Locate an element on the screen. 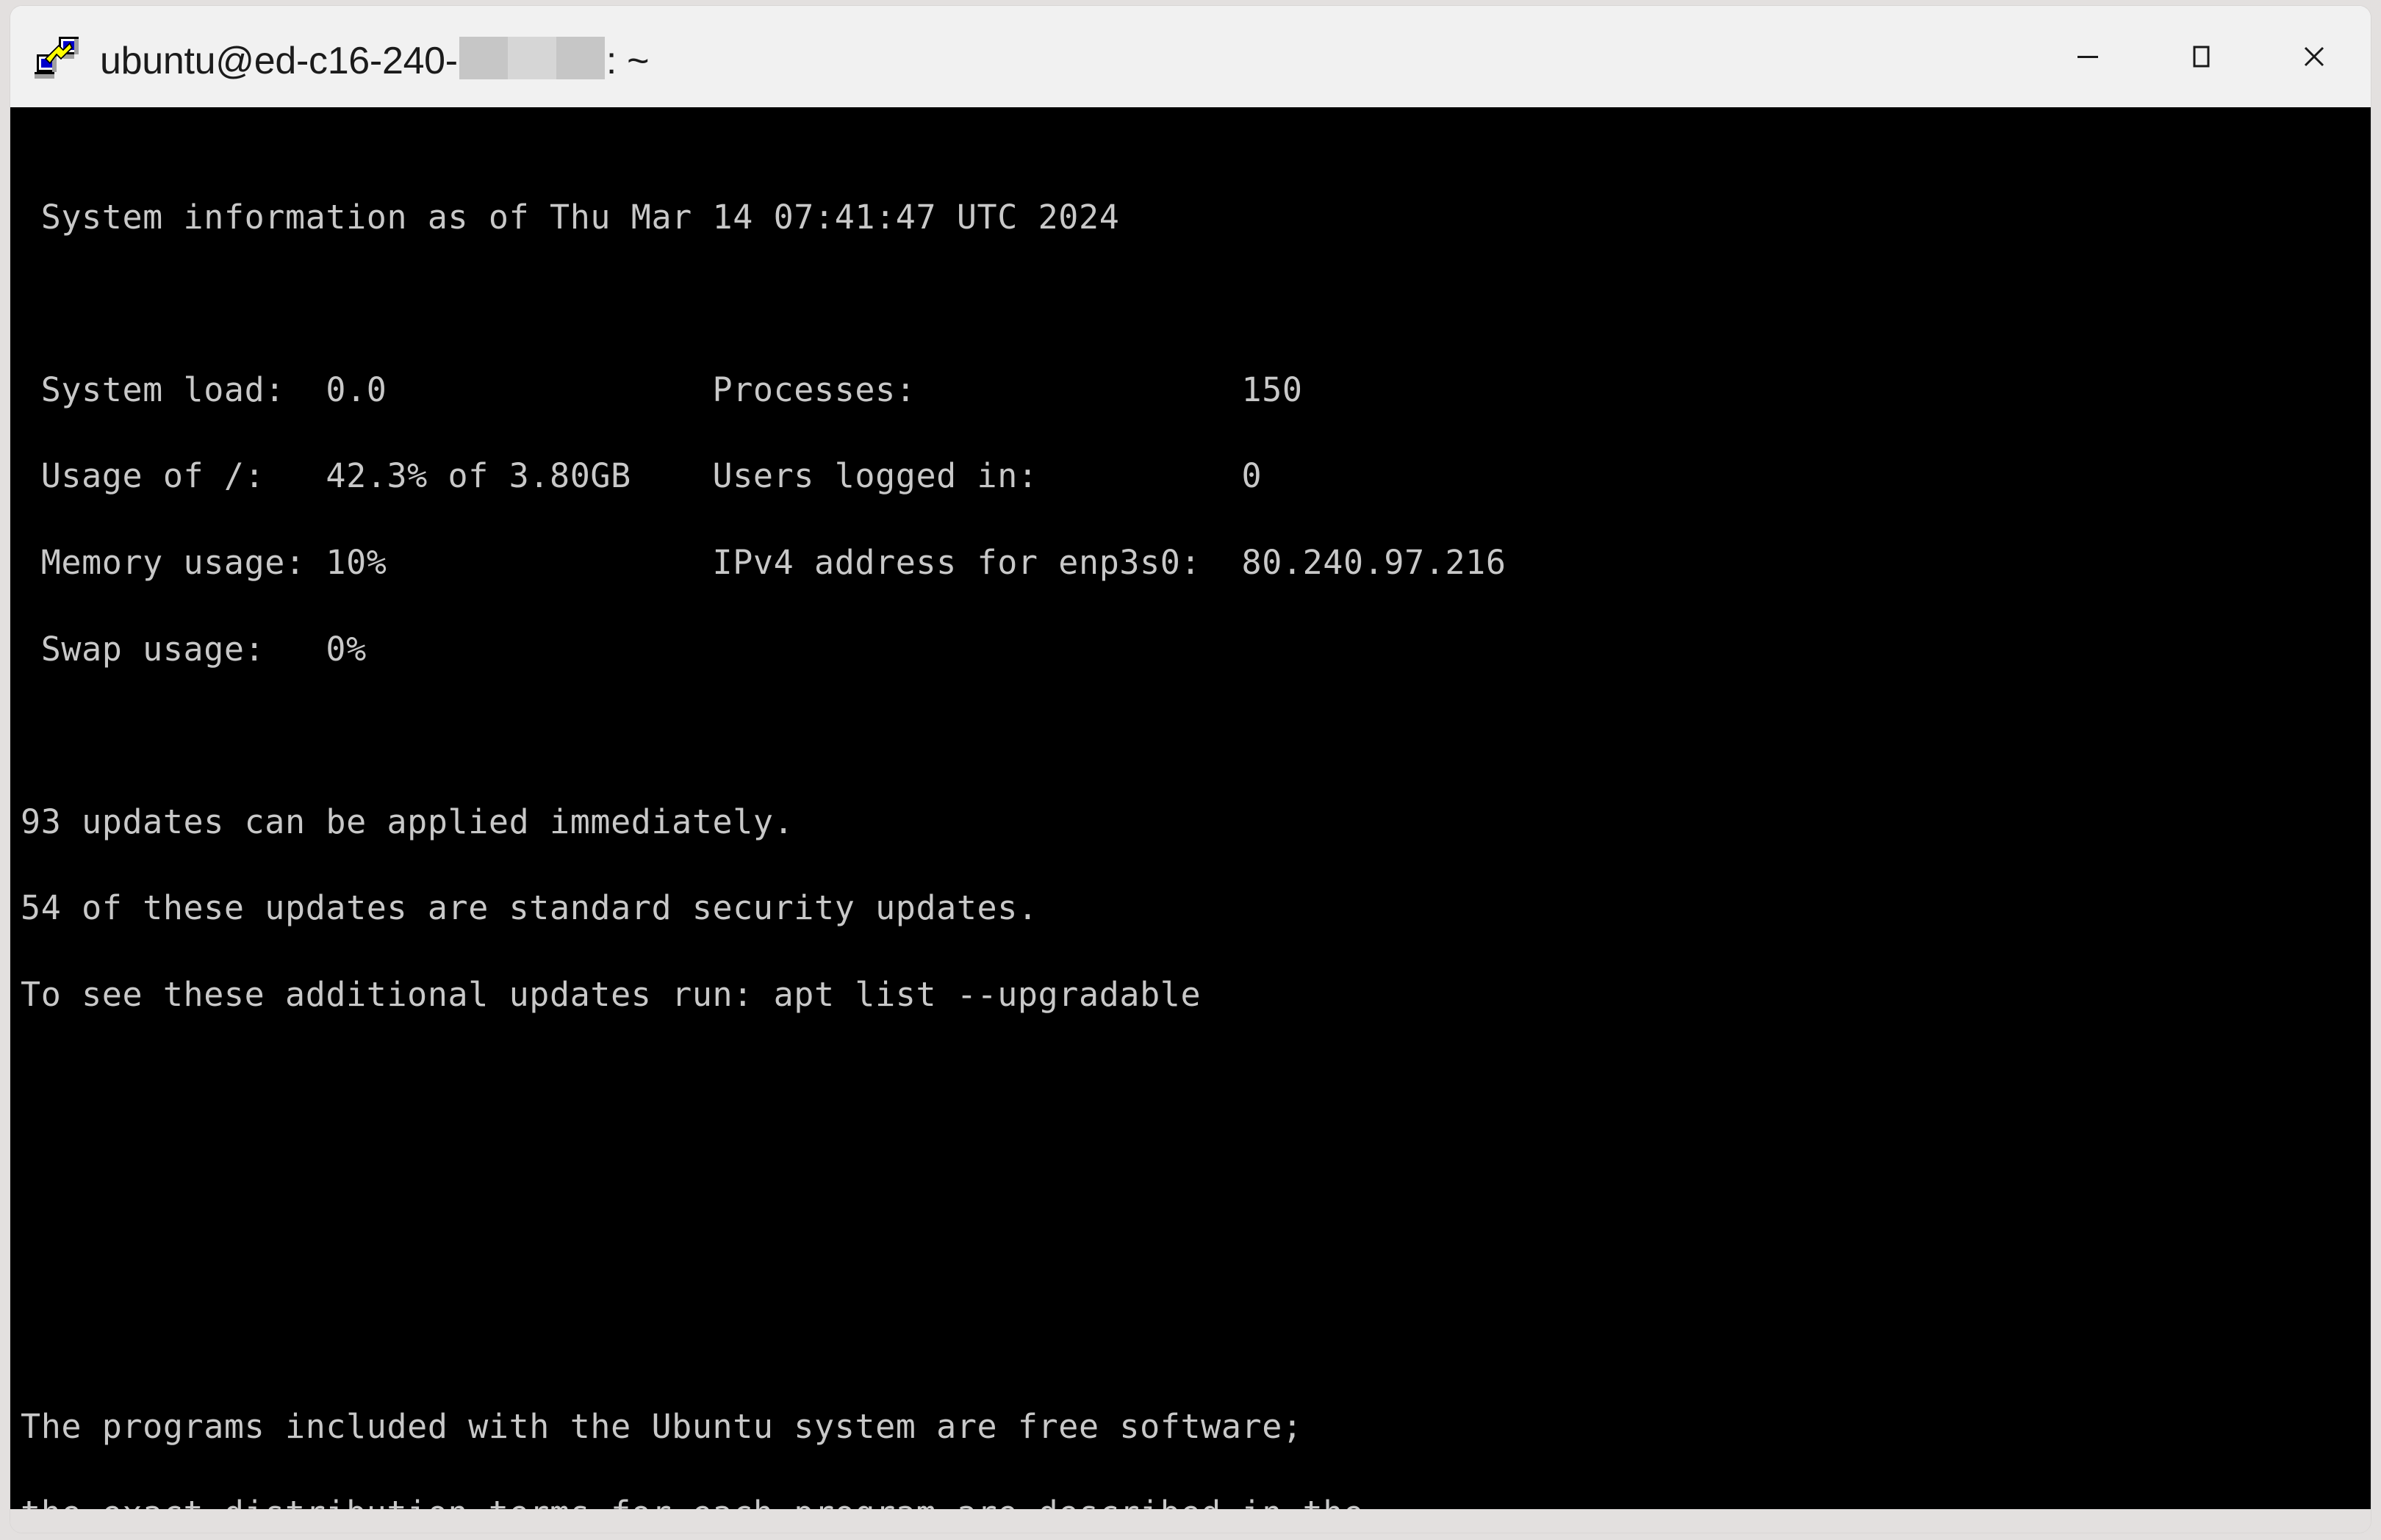 This screenshot has width=2381, height=1540. window-title: ubuntu@ed-c16-240- : ~ is located at coordinates (375, 57).